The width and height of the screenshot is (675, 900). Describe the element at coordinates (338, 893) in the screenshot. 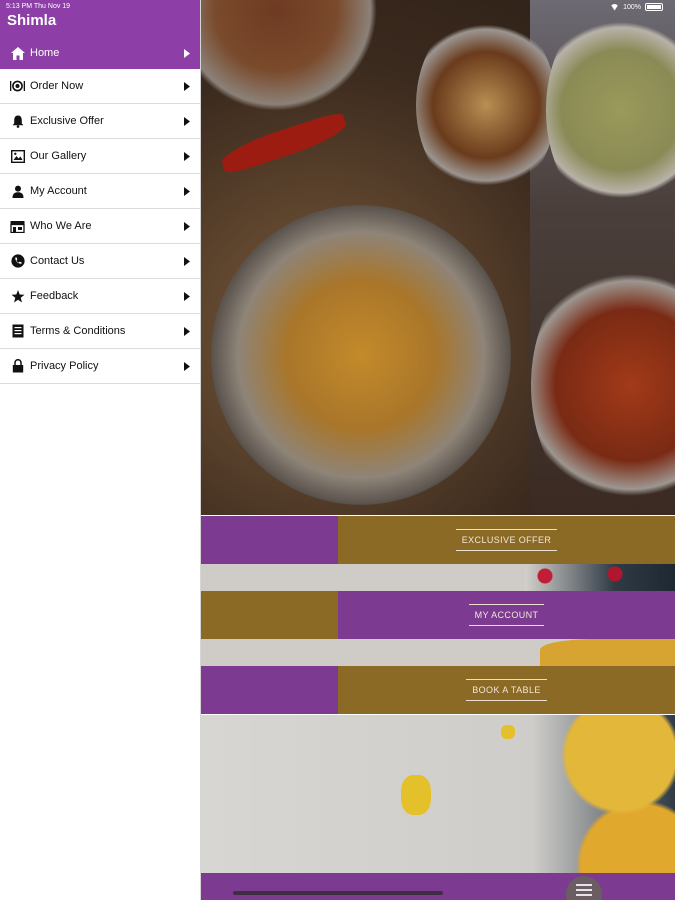

I see `home-indicator` at that location.